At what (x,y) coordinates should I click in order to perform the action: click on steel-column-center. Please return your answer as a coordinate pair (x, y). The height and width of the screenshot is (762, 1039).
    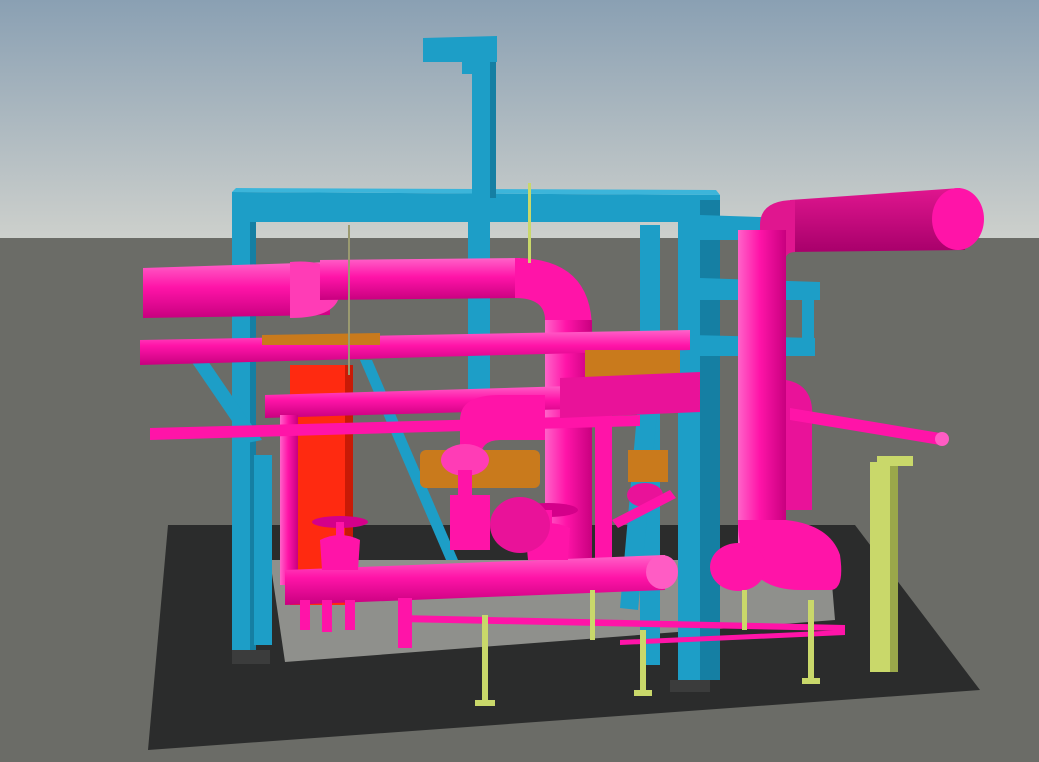
    Looking at the image, I should click on (479, 312).